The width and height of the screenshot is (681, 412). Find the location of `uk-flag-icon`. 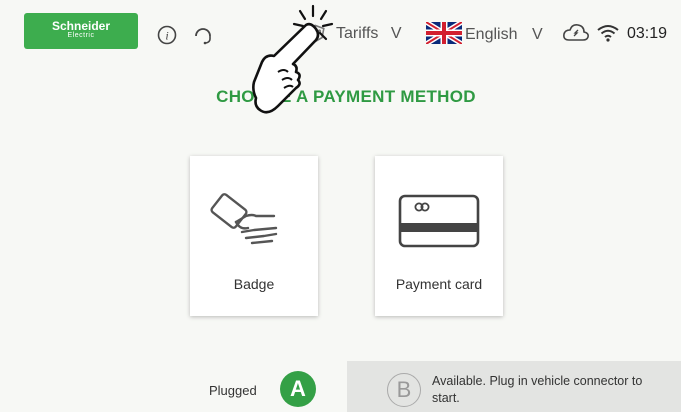

uk-flag-icon is located at coordinates (444, 33).